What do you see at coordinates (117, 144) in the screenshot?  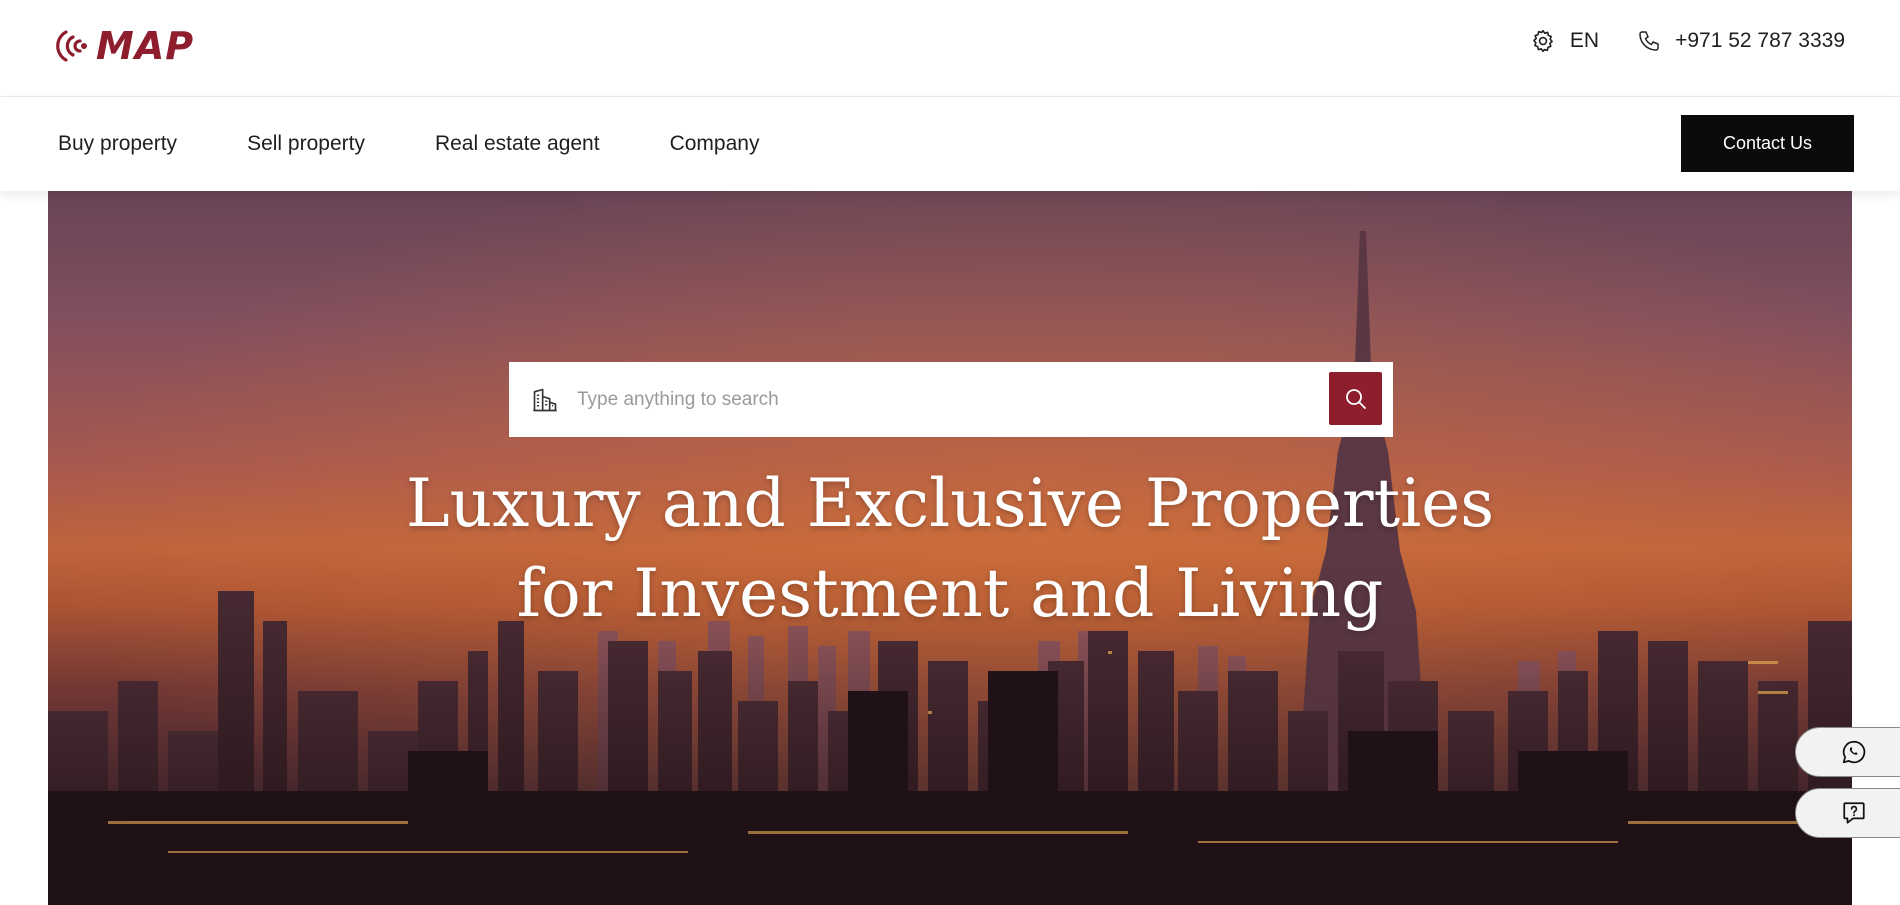 I see `nav-buy-property: Buy property` at bounding box center [117, 144].